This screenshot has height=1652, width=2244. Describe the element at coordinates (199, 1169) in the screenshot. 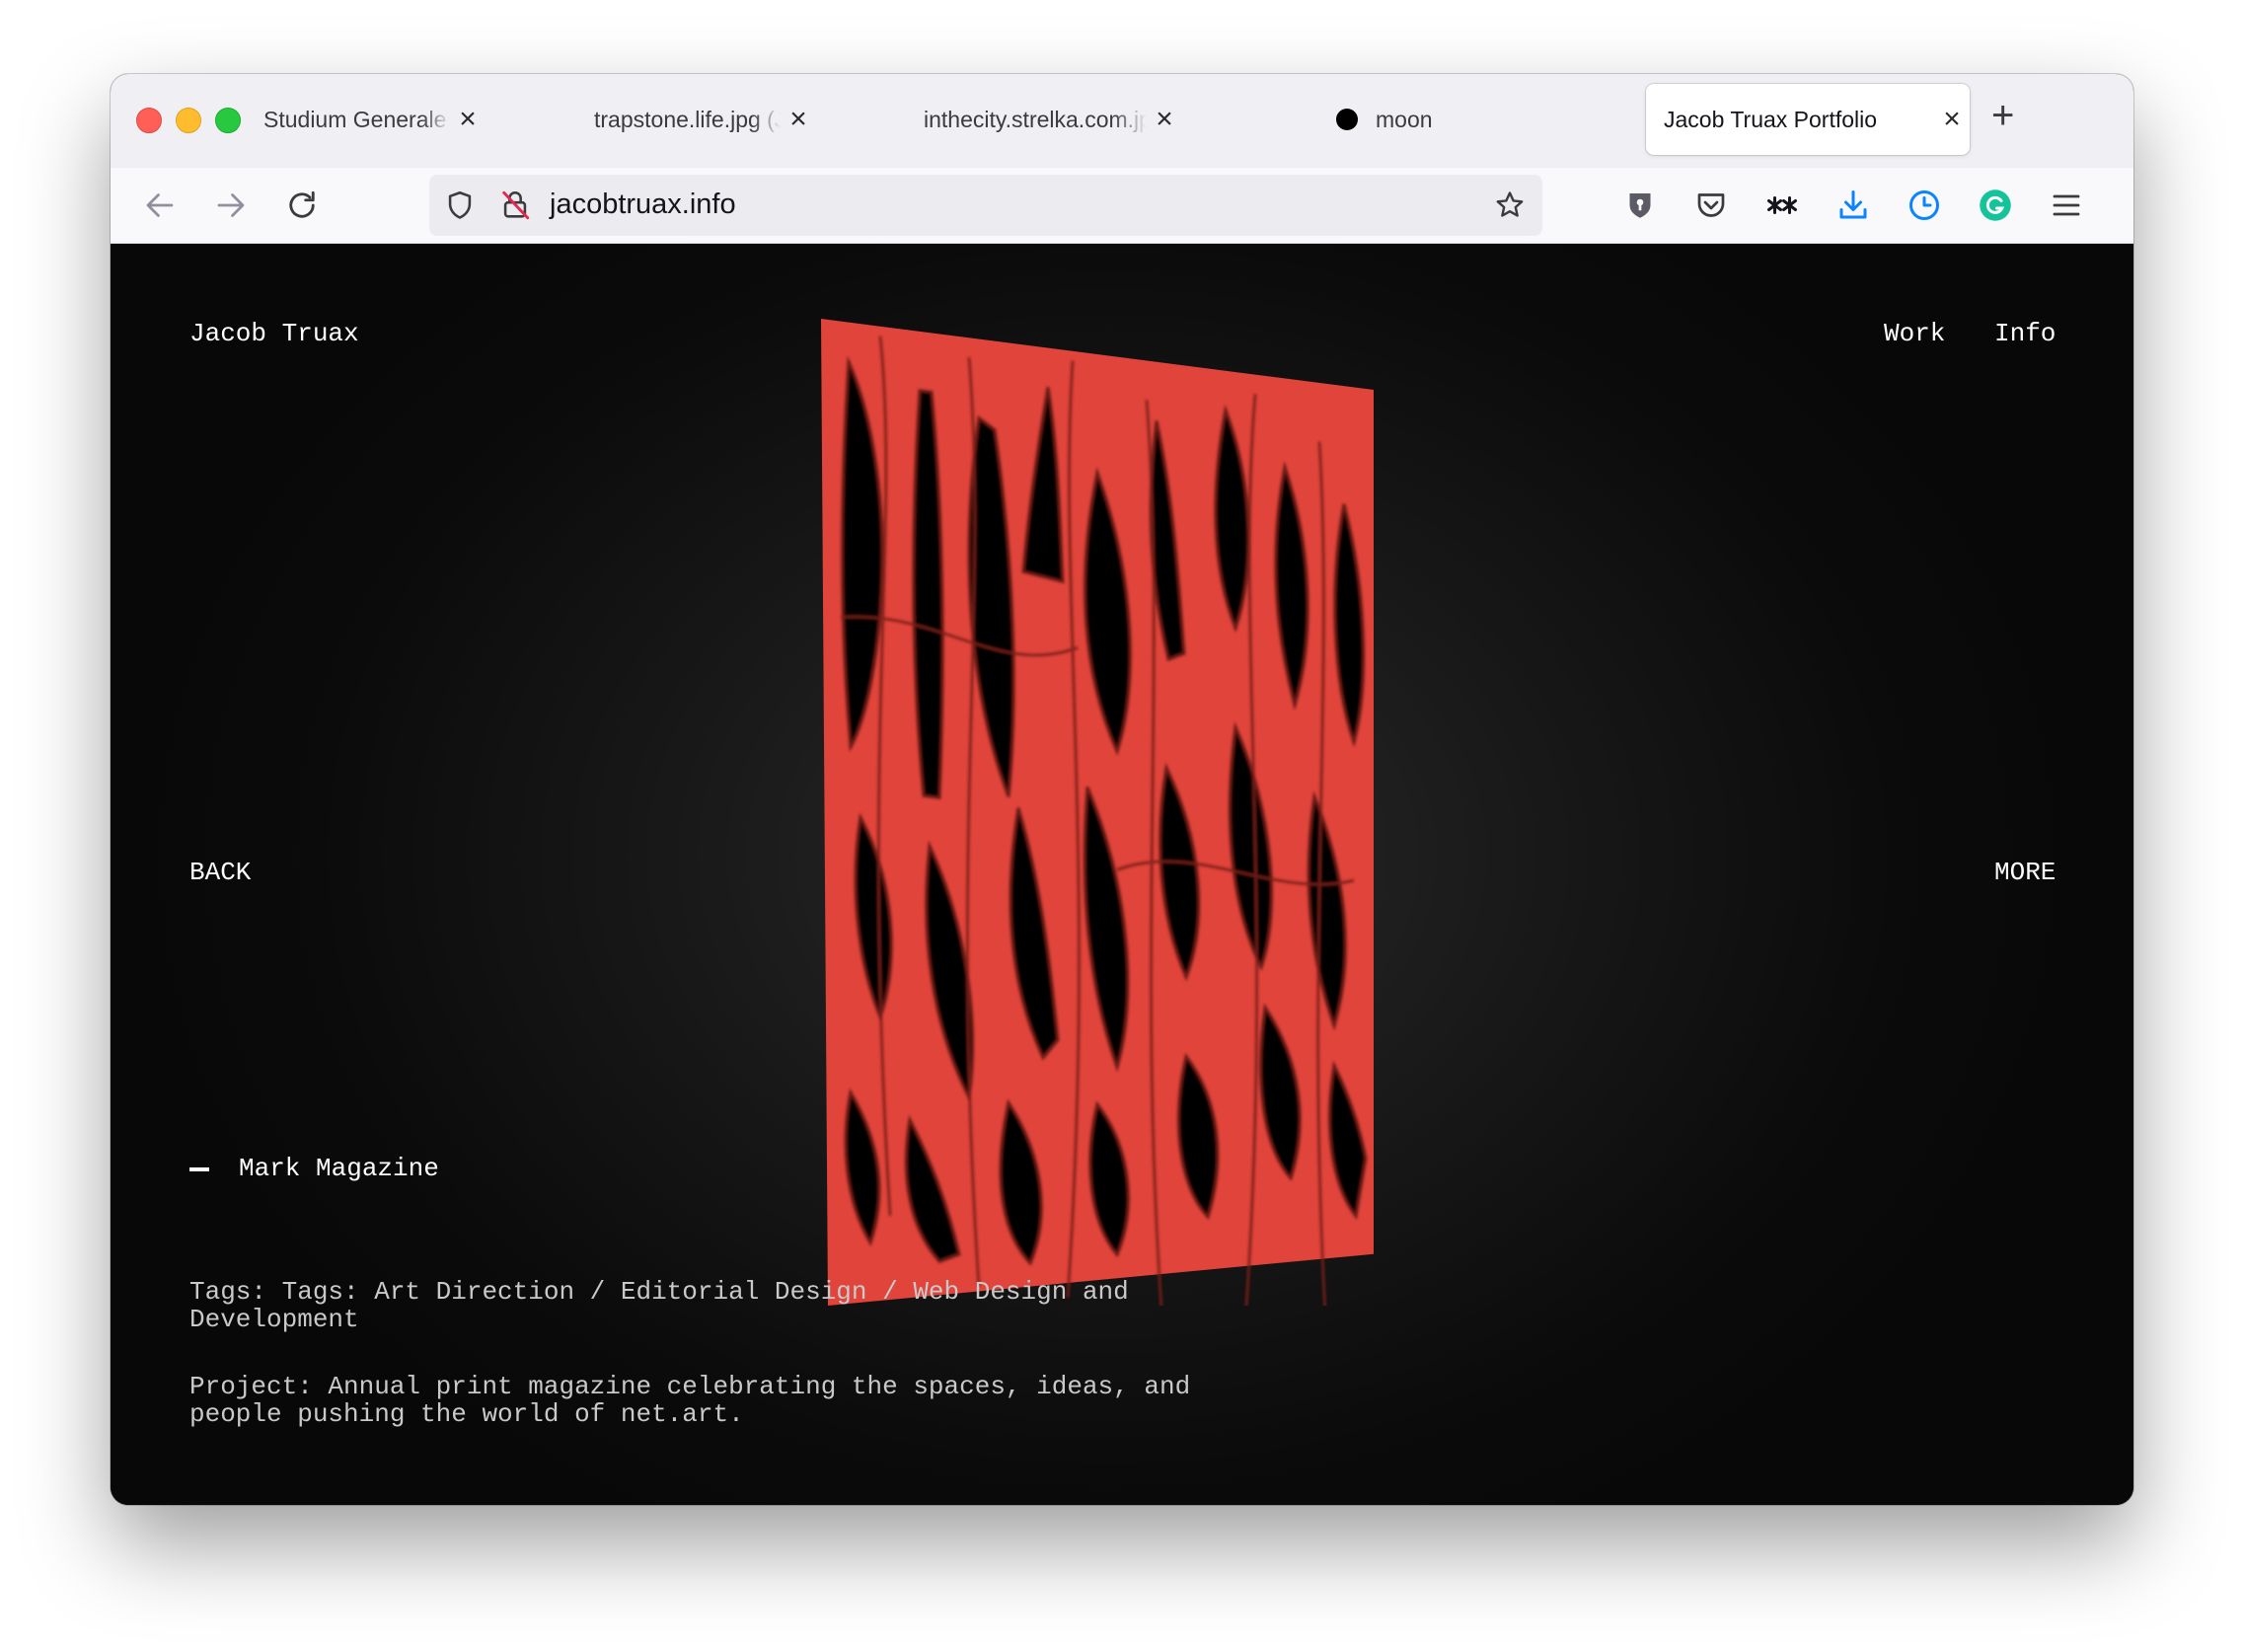

I see `project-title-dash` at that location.